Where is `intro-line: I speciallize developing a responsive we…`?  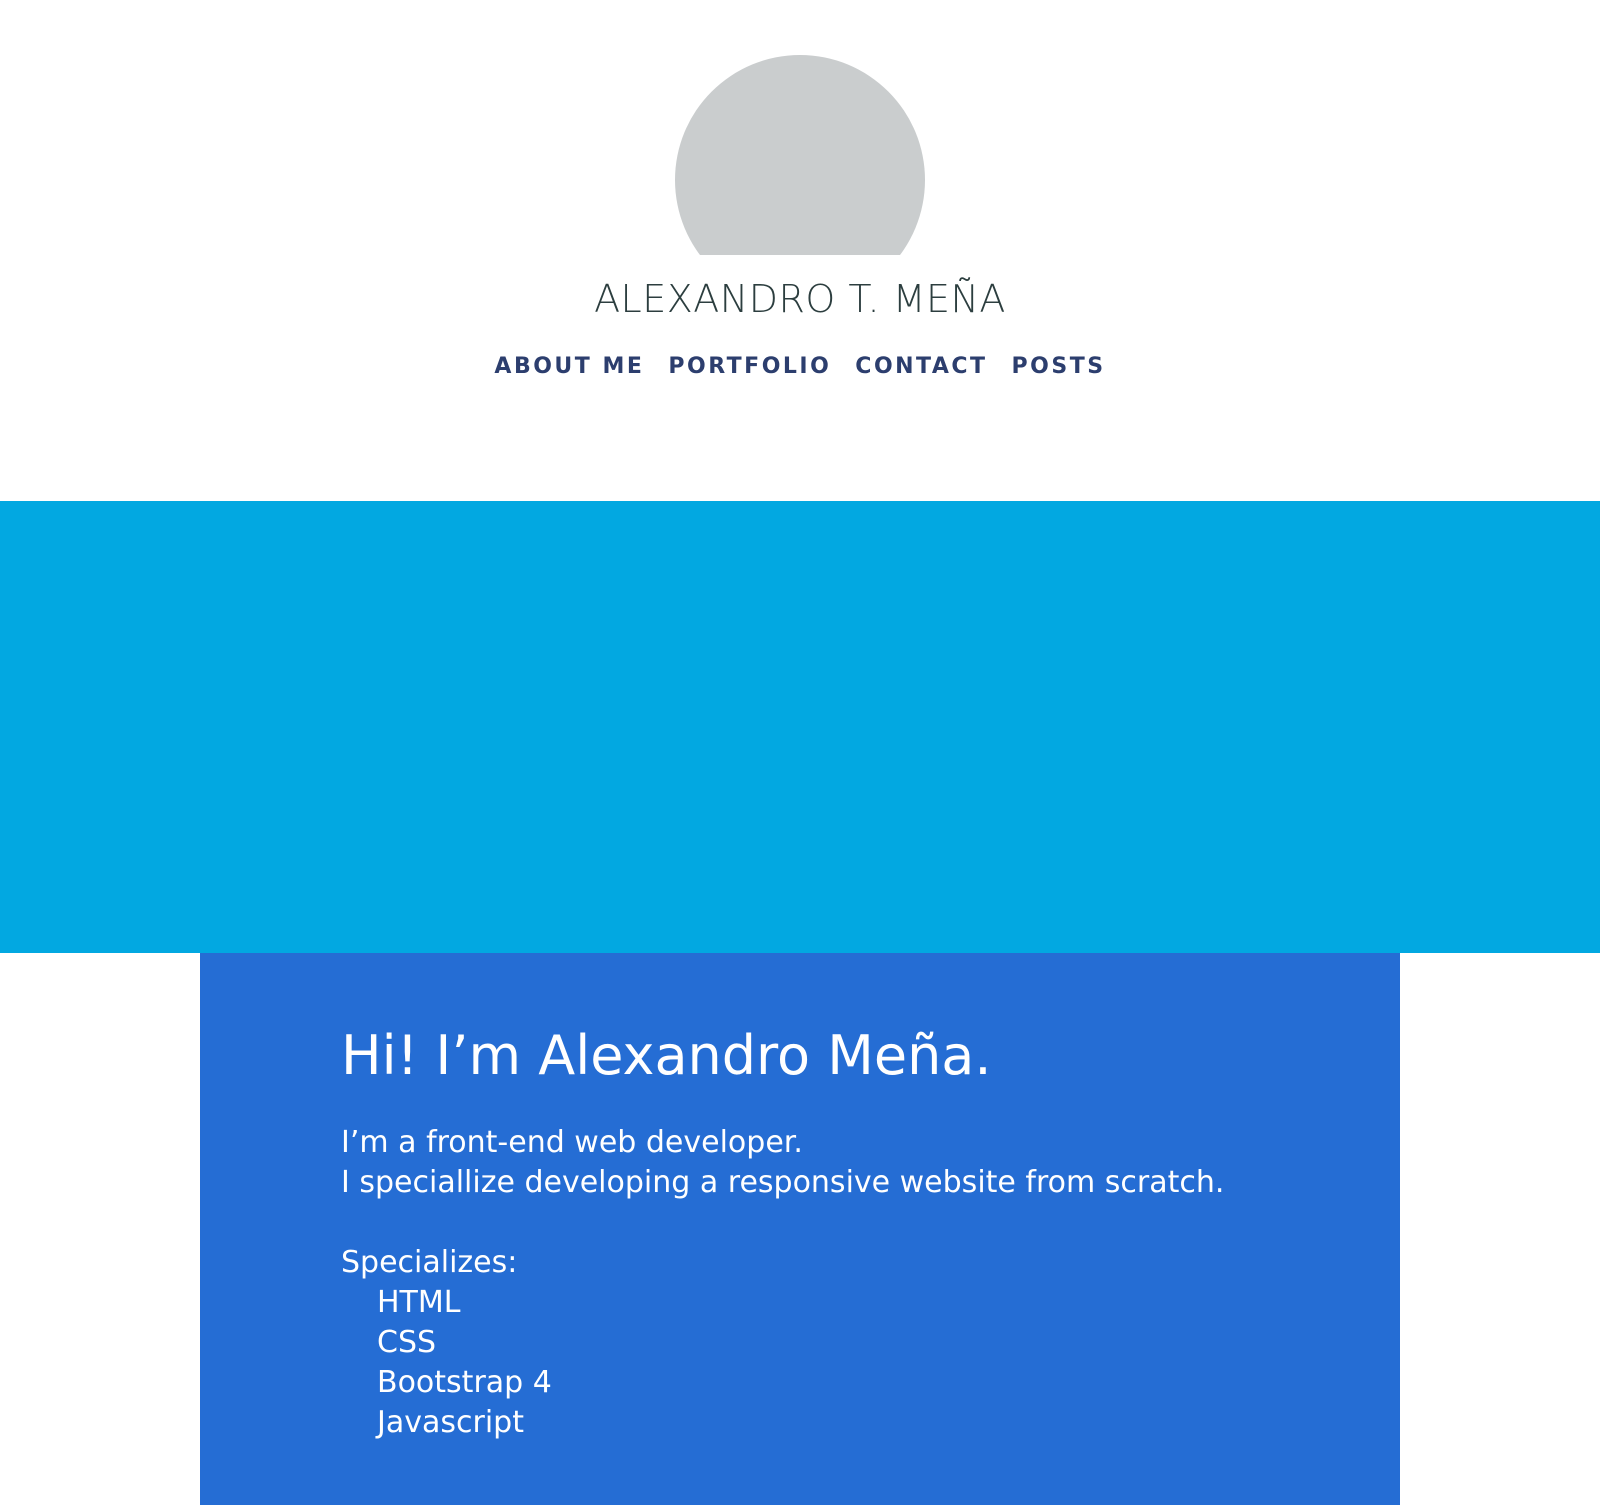 intro-line: I speciallize developing a responsive we… is located at coordinates (783, 1182).